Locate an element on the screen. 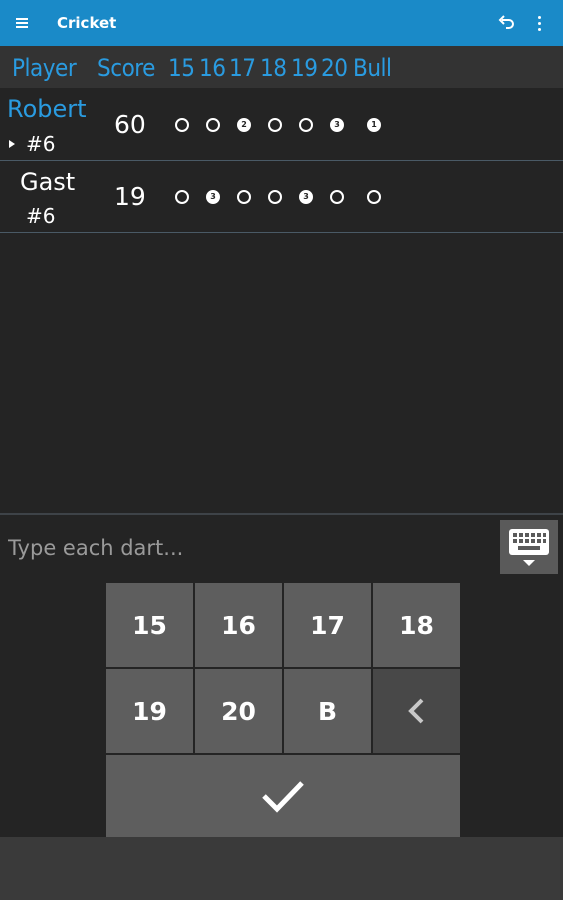 The width and height of the screenshot is (563, 900). header-target-20: 20 is located at coordinates (334, 68).